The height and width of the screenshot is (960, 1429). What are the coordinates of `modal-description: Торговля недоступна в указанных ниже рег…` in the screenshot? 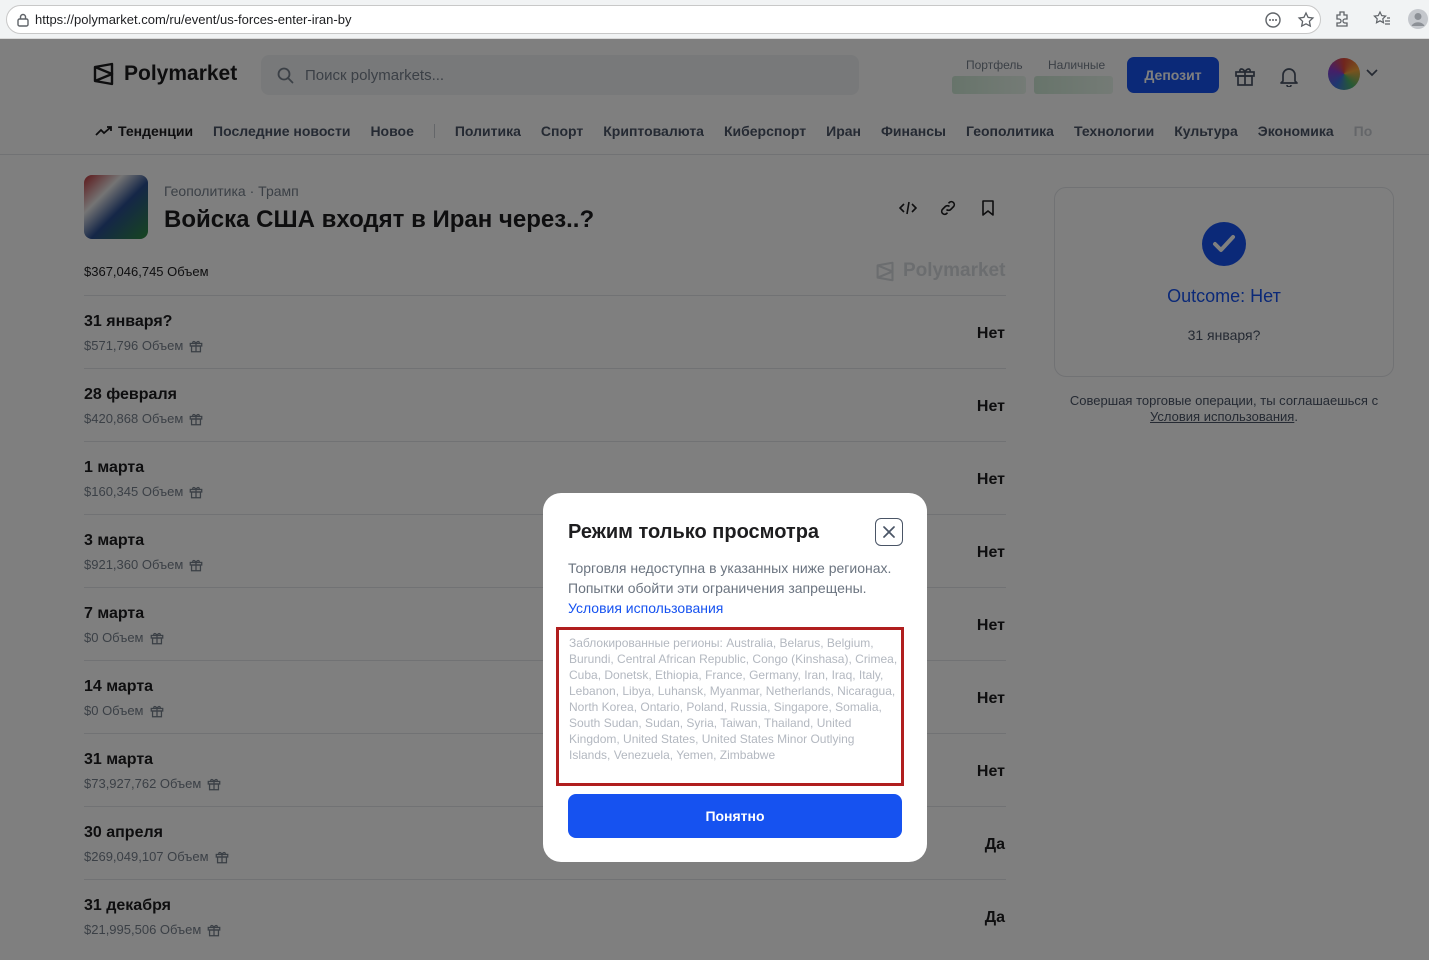 It's located at (733, 588).